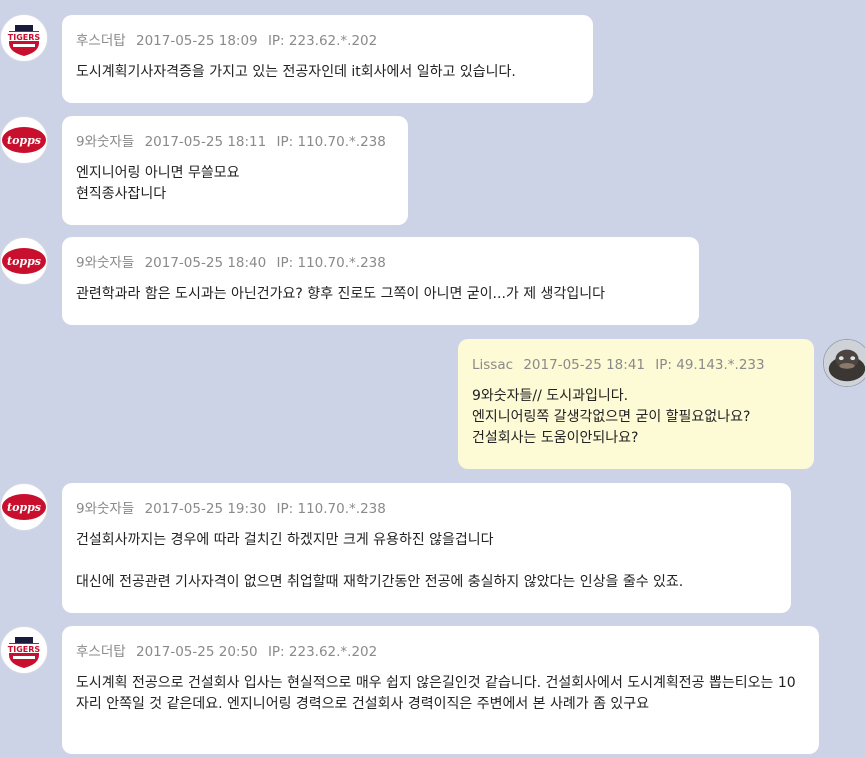 This screenshot has width=865, height=758. I want to click on message-meta: 후스더탑 2017-05-25 20:50 IP: 223.62.*.202, so click(440, 652).